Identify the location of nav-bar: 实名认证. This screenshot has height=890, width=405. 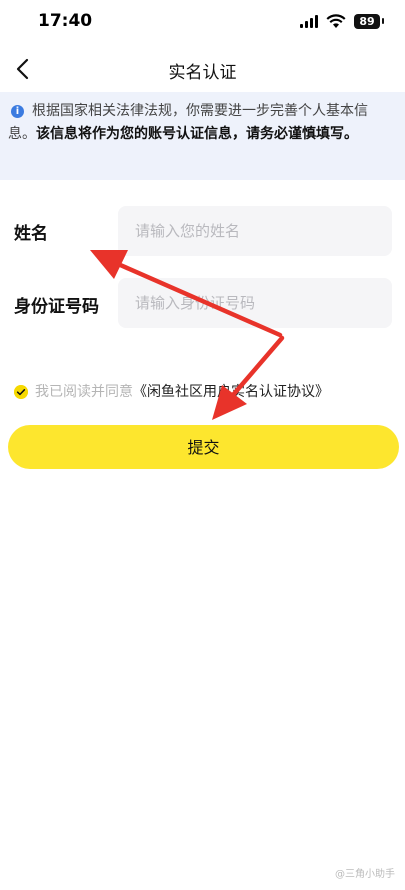
(202, 69).